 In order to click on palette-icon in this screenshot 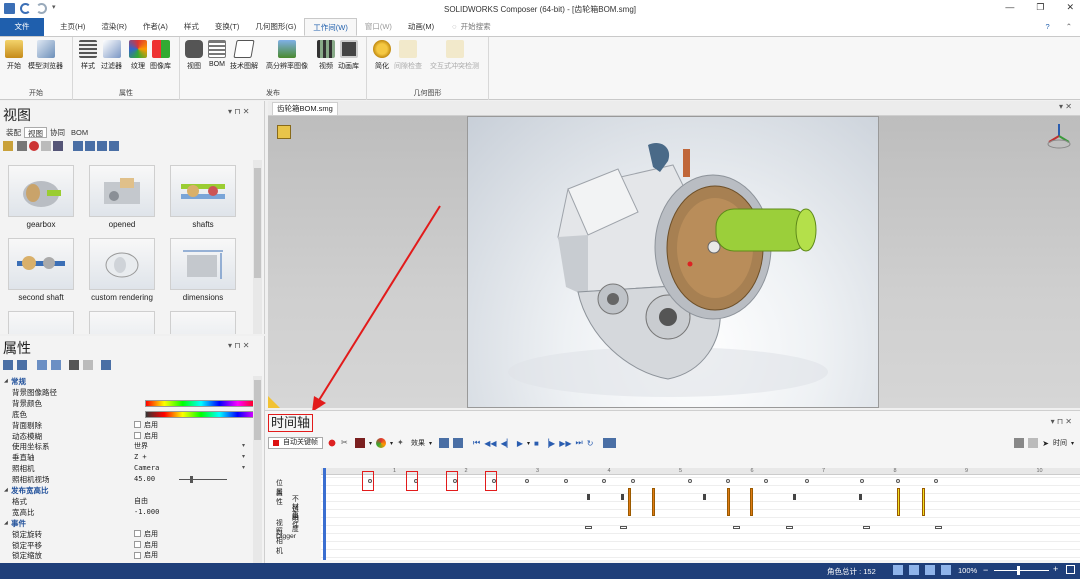, I will do `click(381, 443)`.